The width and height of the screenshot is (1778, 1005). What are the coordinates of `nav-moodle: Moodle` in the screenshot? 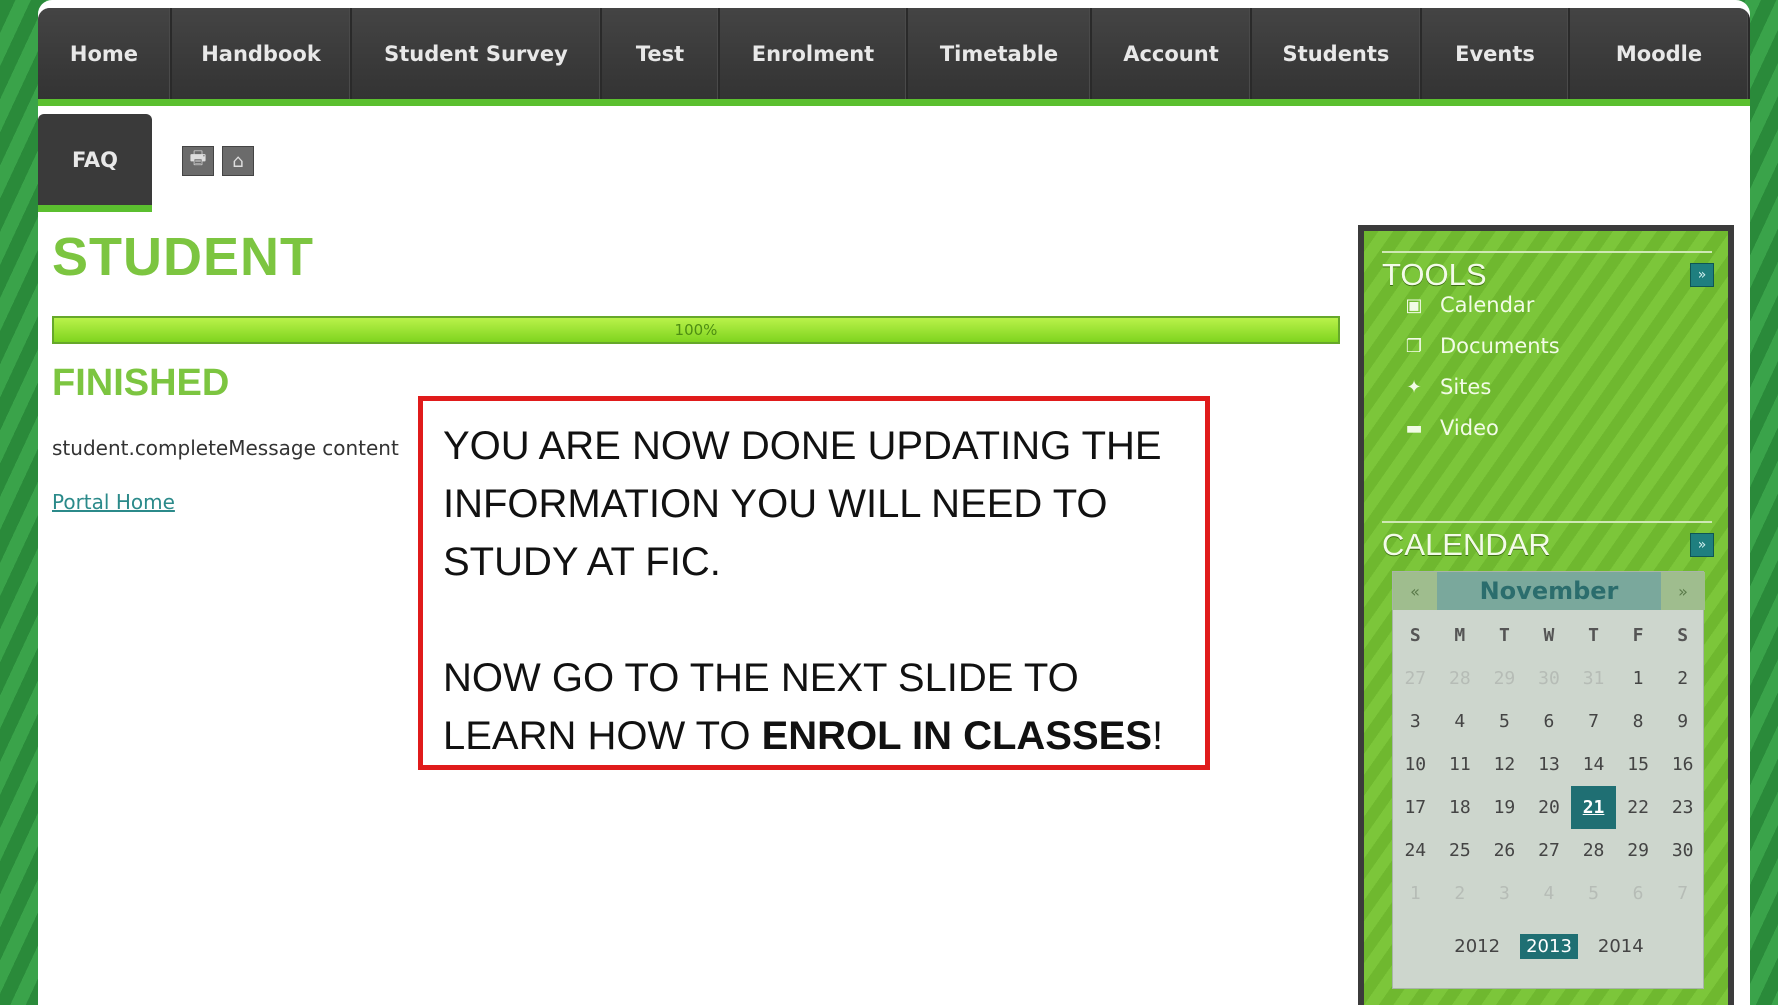 It's located at (1660, 53).